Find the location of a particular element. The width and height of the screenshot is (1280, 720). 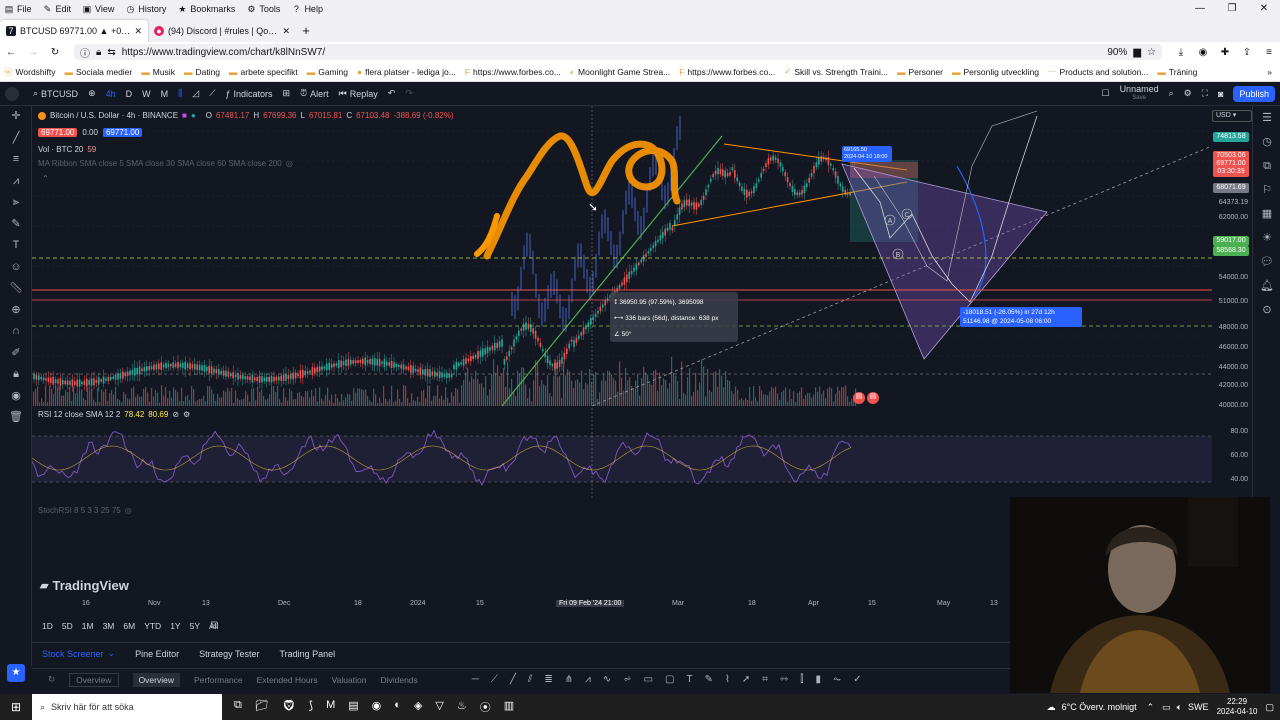

app2-icon: ◈ is located at coordinates (418, 707).